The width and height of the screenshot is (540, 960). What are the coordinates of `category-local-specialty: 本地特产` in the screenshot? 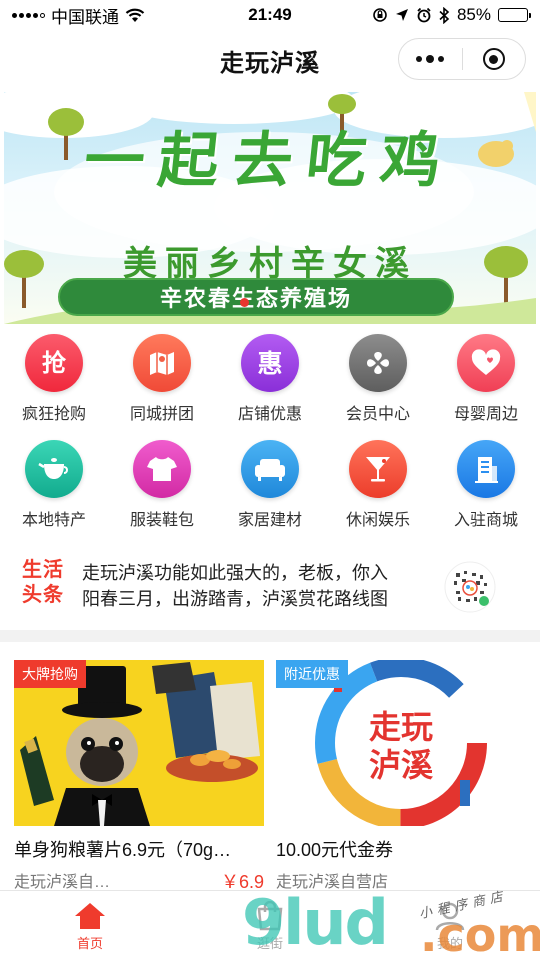 It's located at (54, 485).